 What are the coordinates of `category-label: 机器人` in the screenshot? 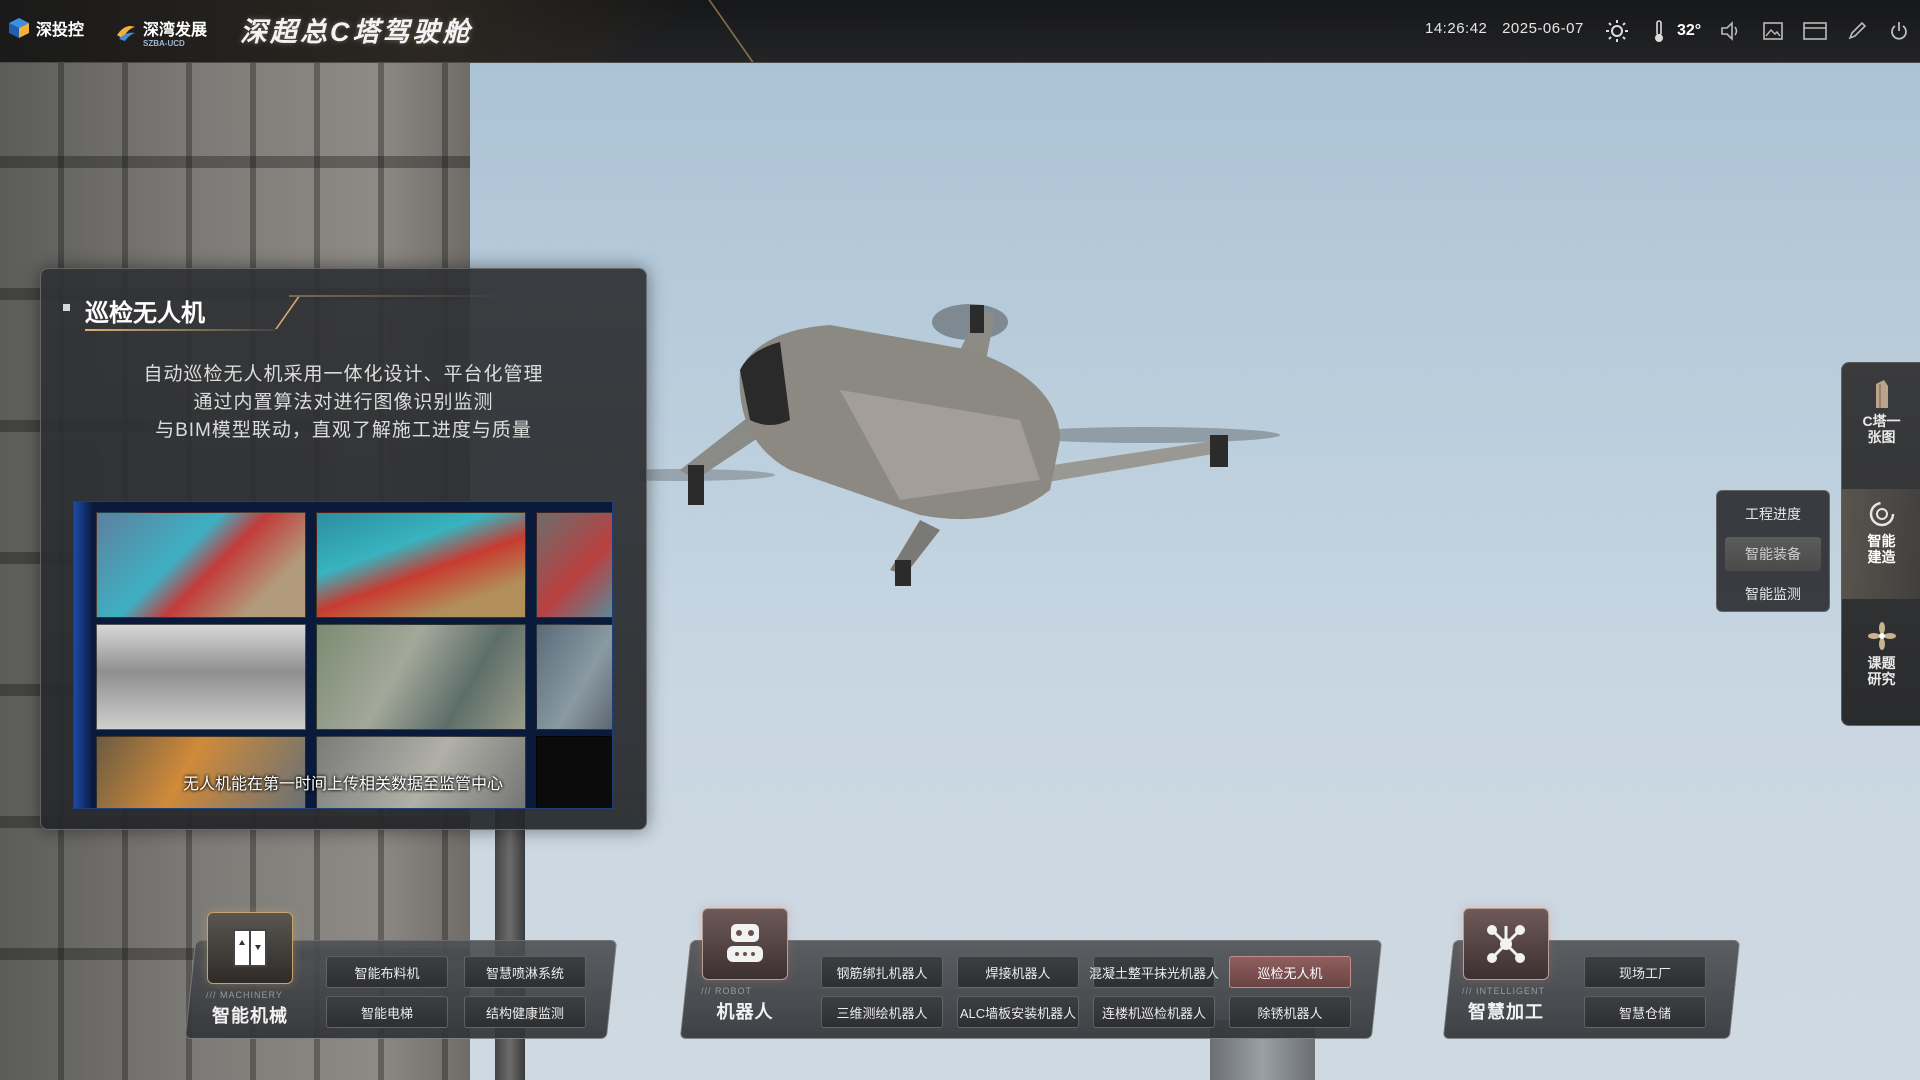 It's located at (745, 1012).